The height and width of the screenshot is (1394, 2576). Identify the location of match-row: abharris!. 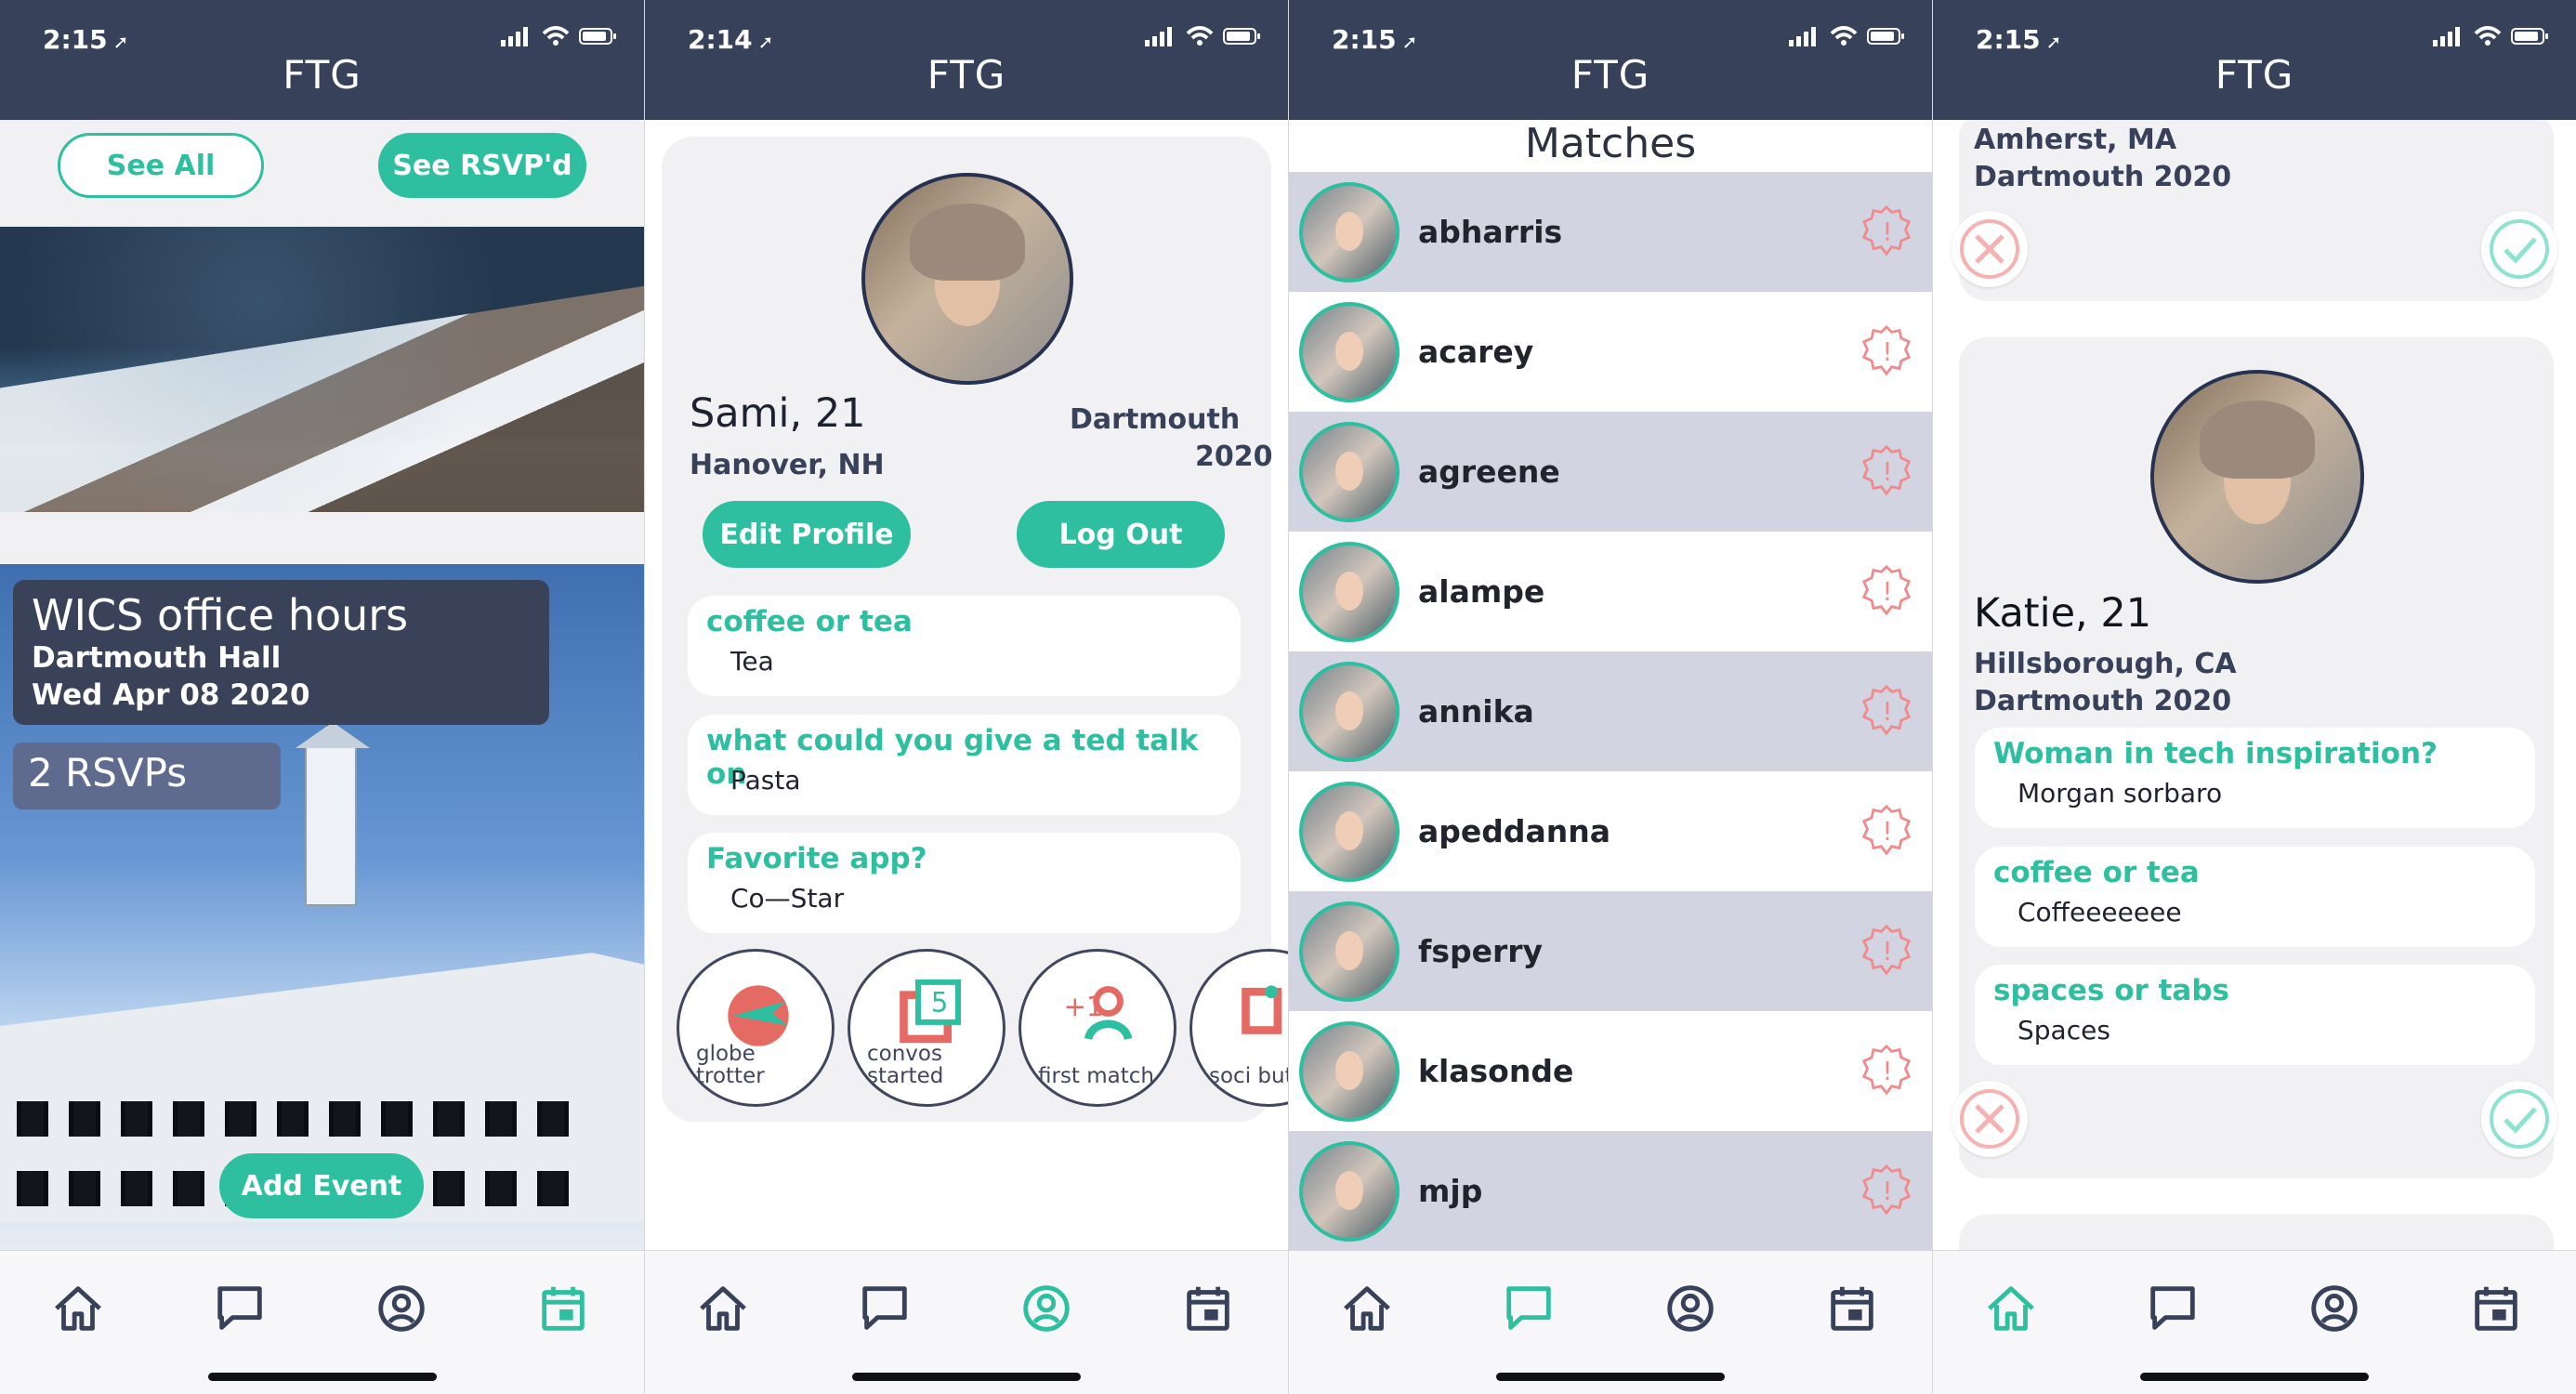
(1610, 232).